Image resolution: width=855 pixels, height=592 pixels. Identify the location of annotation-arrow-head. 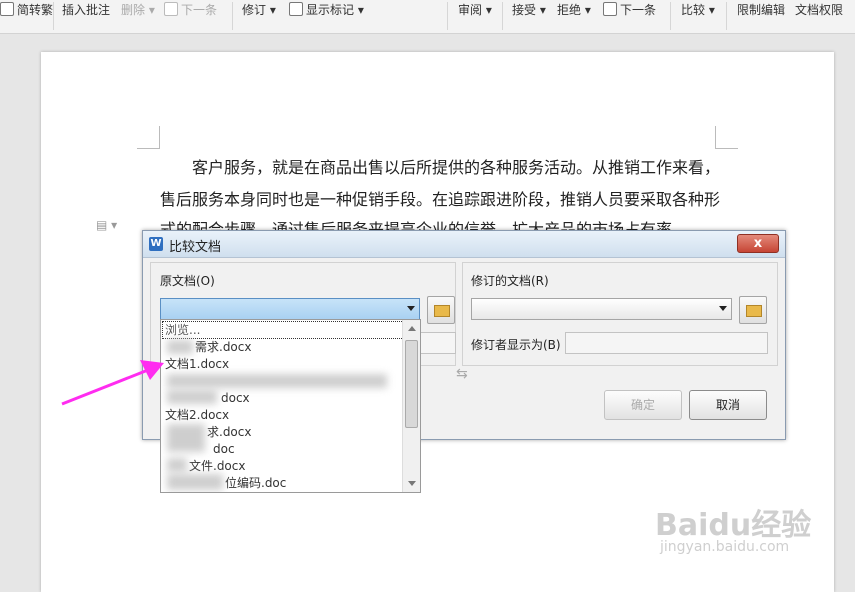
(152, 370).